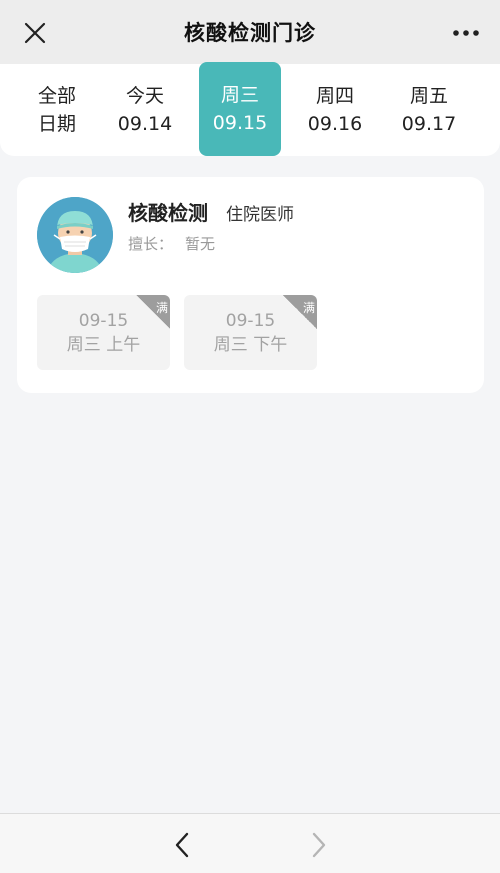 Image resolution: width=500 pixels, height=873 pixels. What do you see at coordinates (429, 124) in the screenshot?
I see `date-tab-date: 09.17` at bounding box center [429, 124].